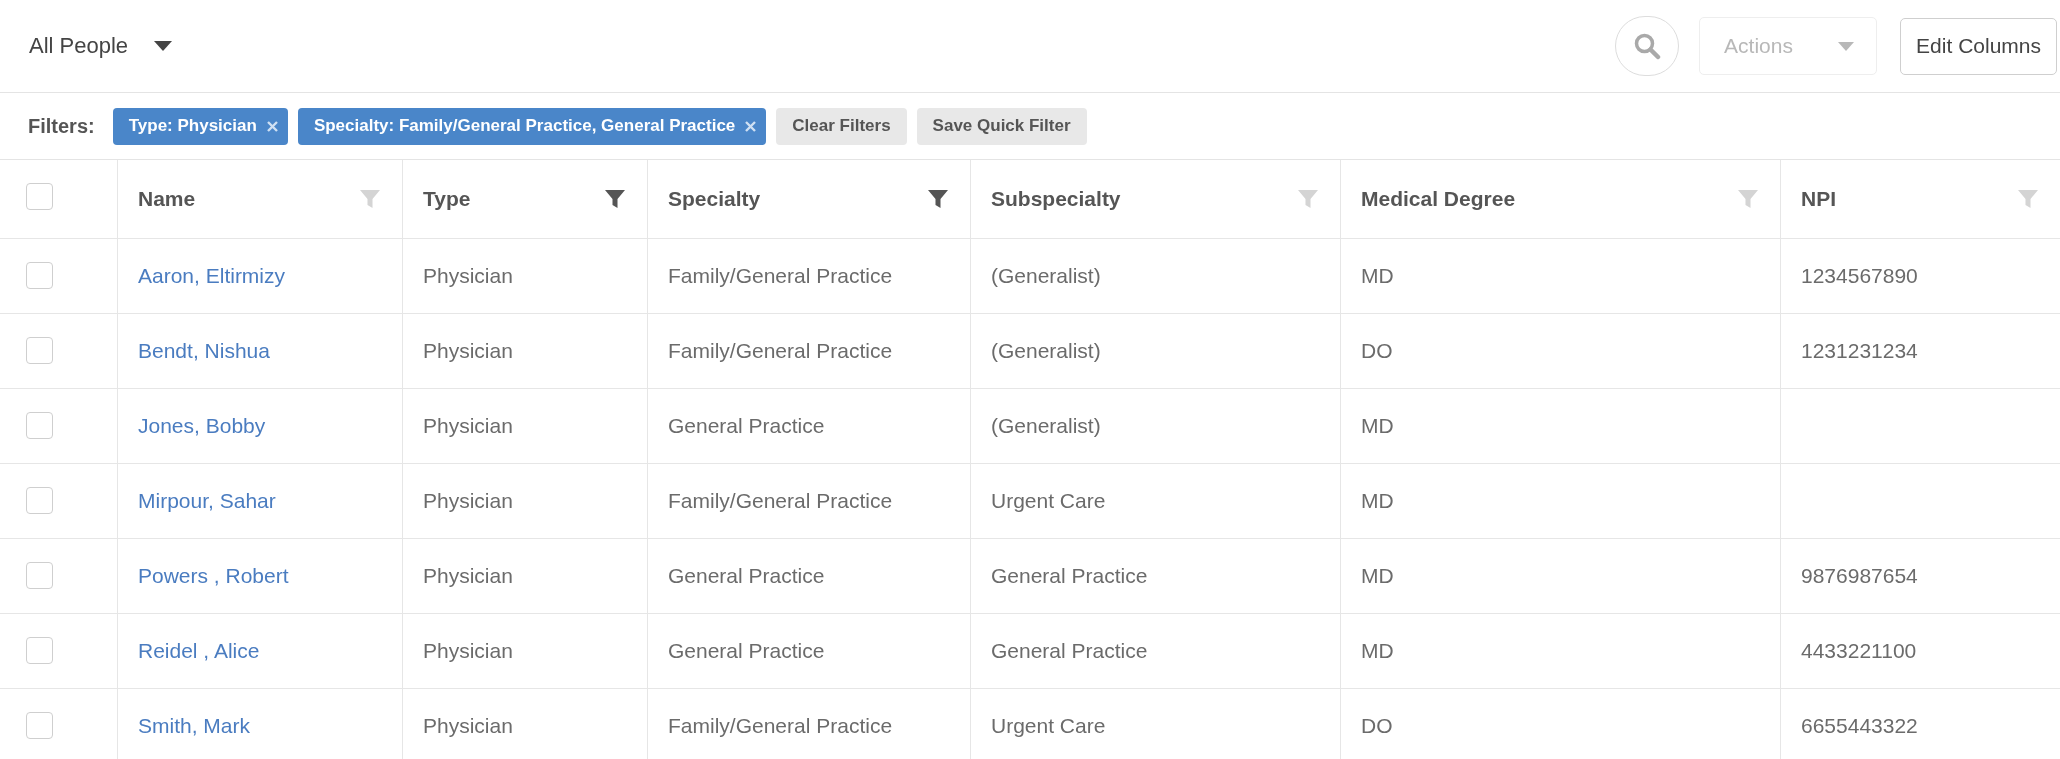 Image resolution: width=2060 pixels, height=759 pixels. Describe the element at coordinates (1001, 126) in the screenshot. I see `filter-action-button: Save Quick Filter` at that location.